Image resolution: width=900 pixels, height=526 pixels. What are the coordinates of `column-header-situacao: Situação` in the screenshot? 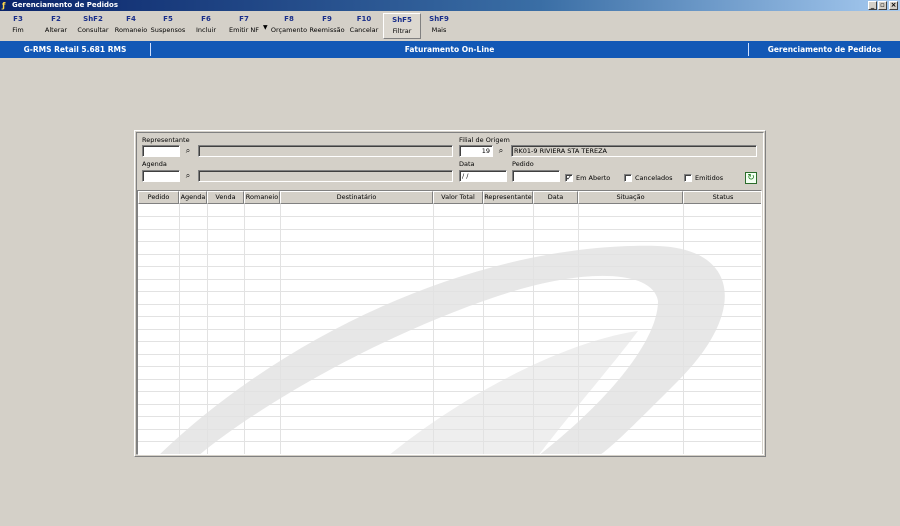 It's located at (630, 197).